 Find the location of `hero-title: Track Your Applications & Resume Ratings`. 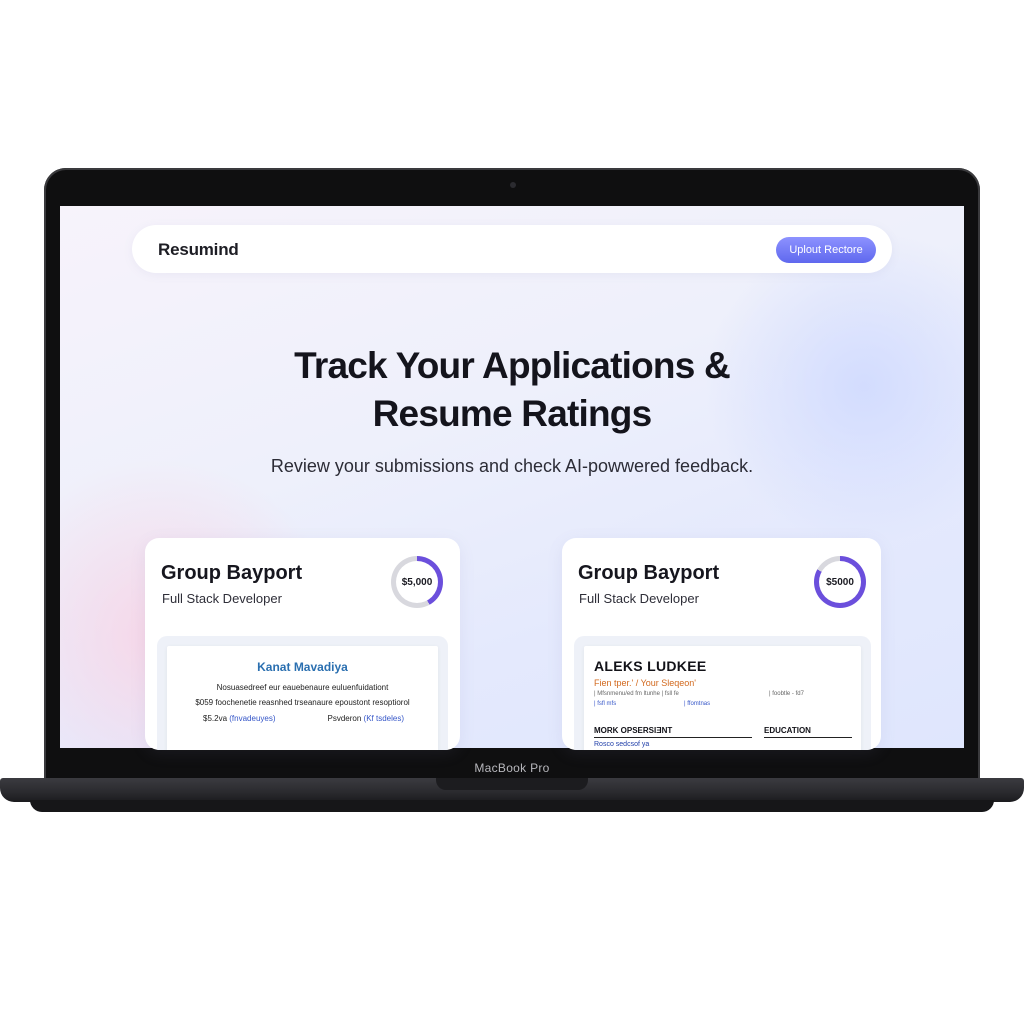

hero-title: Track Your Applications & Resume Ratings is located at coordinates (512, 390).